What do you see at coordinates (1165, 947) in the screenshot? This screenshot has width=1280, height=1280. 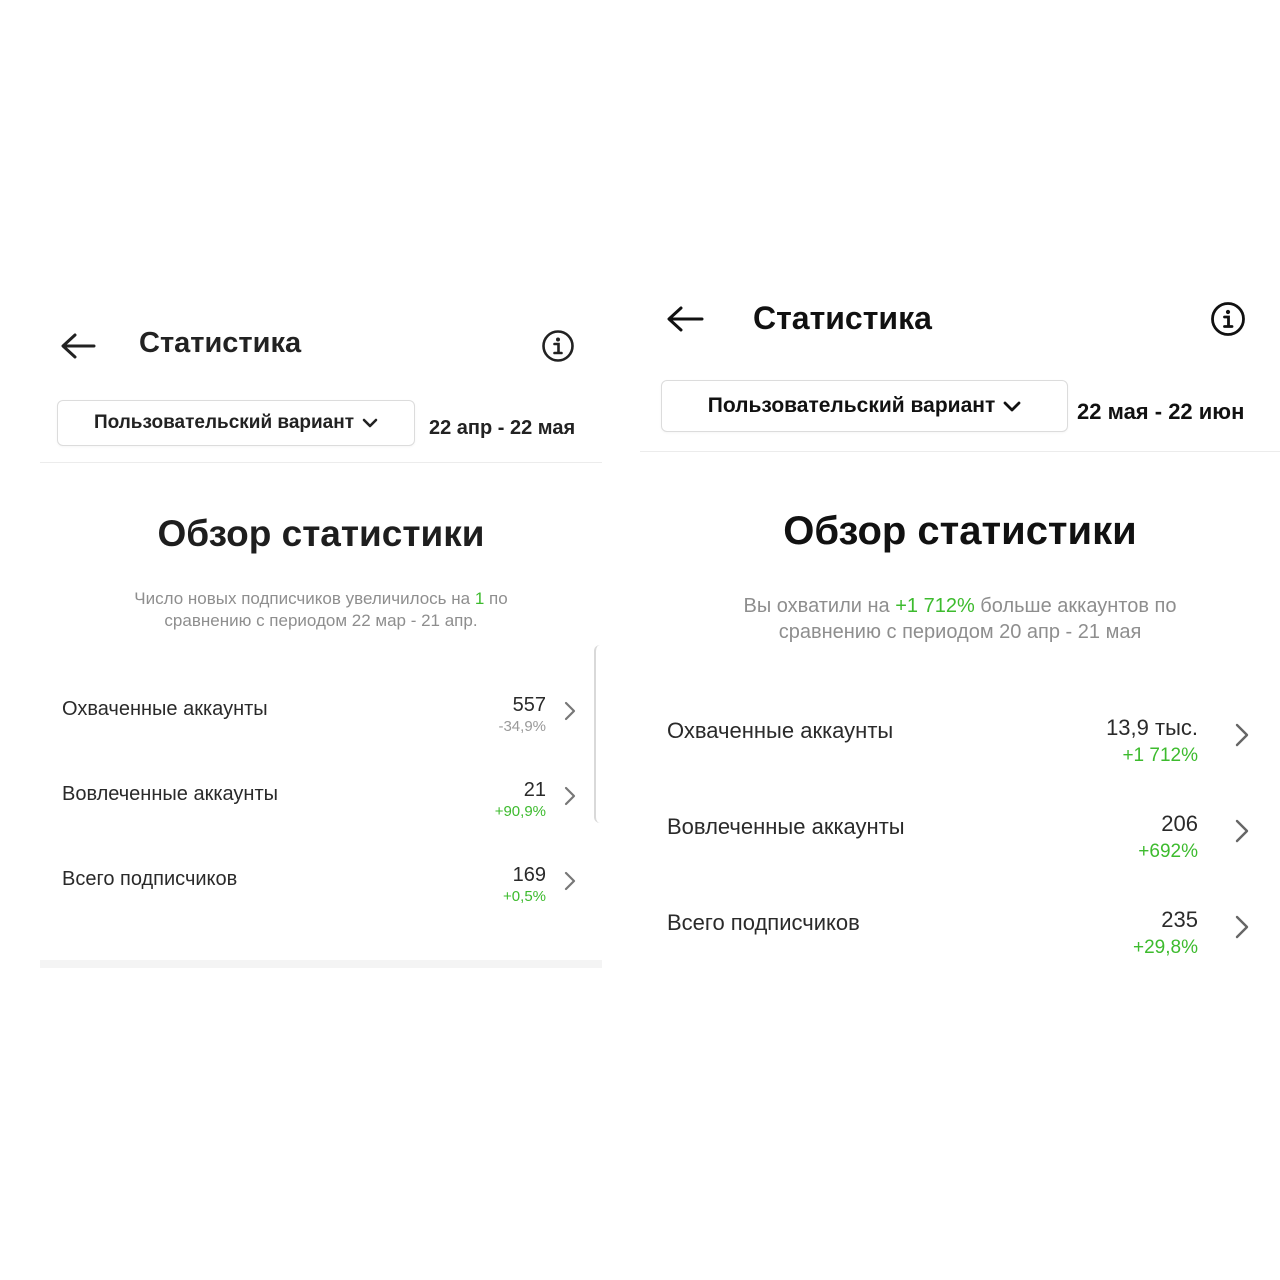 I see `metric-change: +29,8%` at bounding box center [1165, 947].